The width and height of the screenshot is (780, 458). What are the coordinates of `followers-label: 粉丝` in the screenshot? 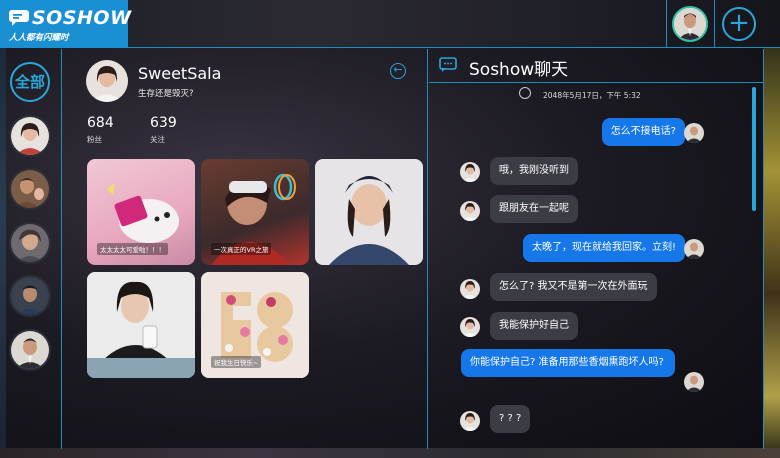 It's located at (94, 139).